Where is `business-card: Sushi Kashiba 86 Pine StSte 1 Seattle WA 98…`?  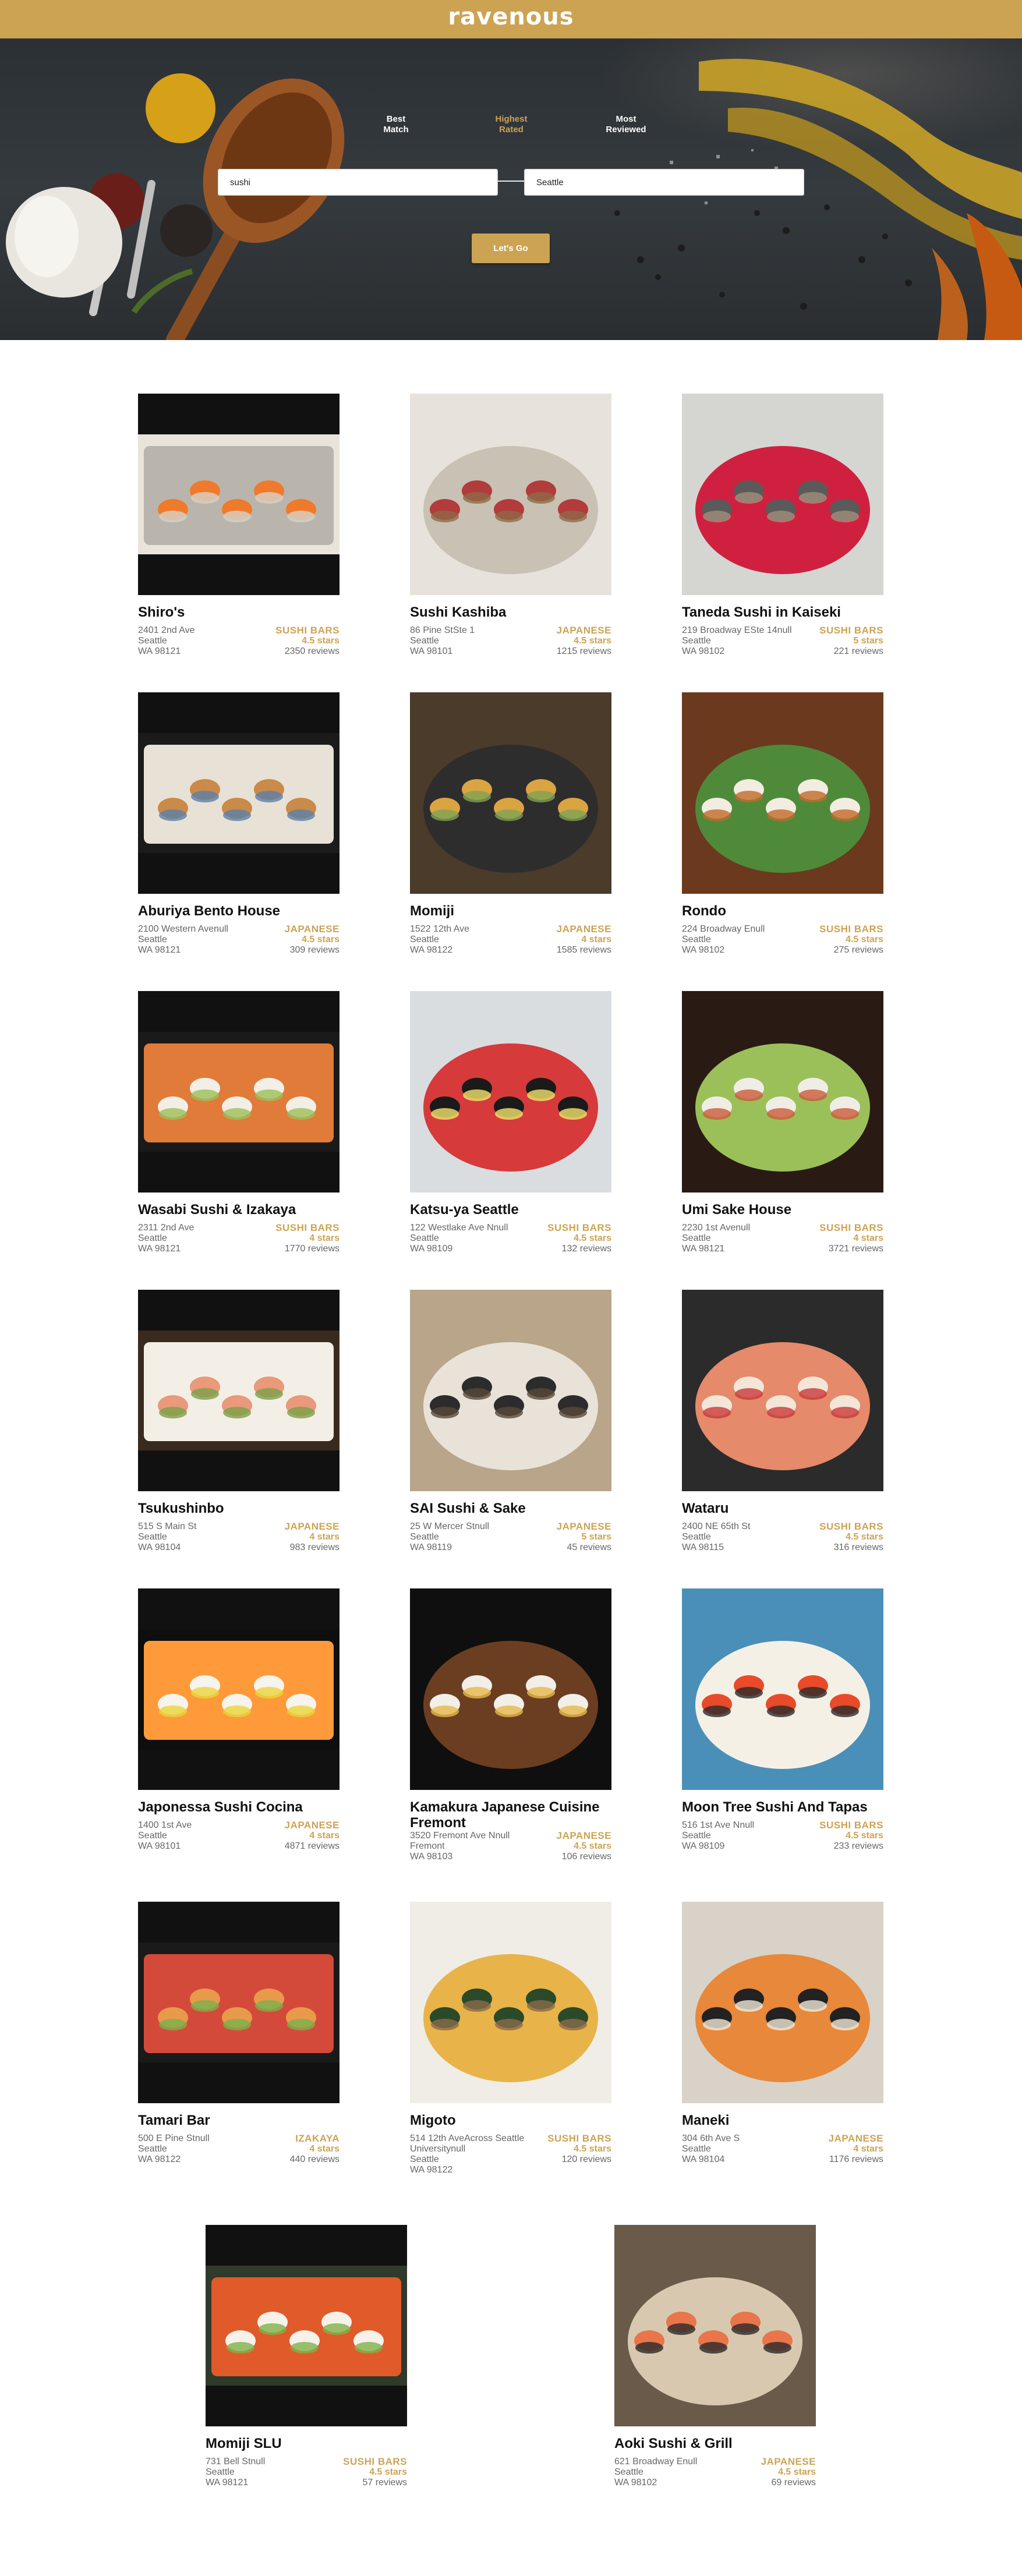 business-card: Sushi Kashiba 86 Pine StSte 1 Seattle WA 98… is located at coordinates (510, 542).